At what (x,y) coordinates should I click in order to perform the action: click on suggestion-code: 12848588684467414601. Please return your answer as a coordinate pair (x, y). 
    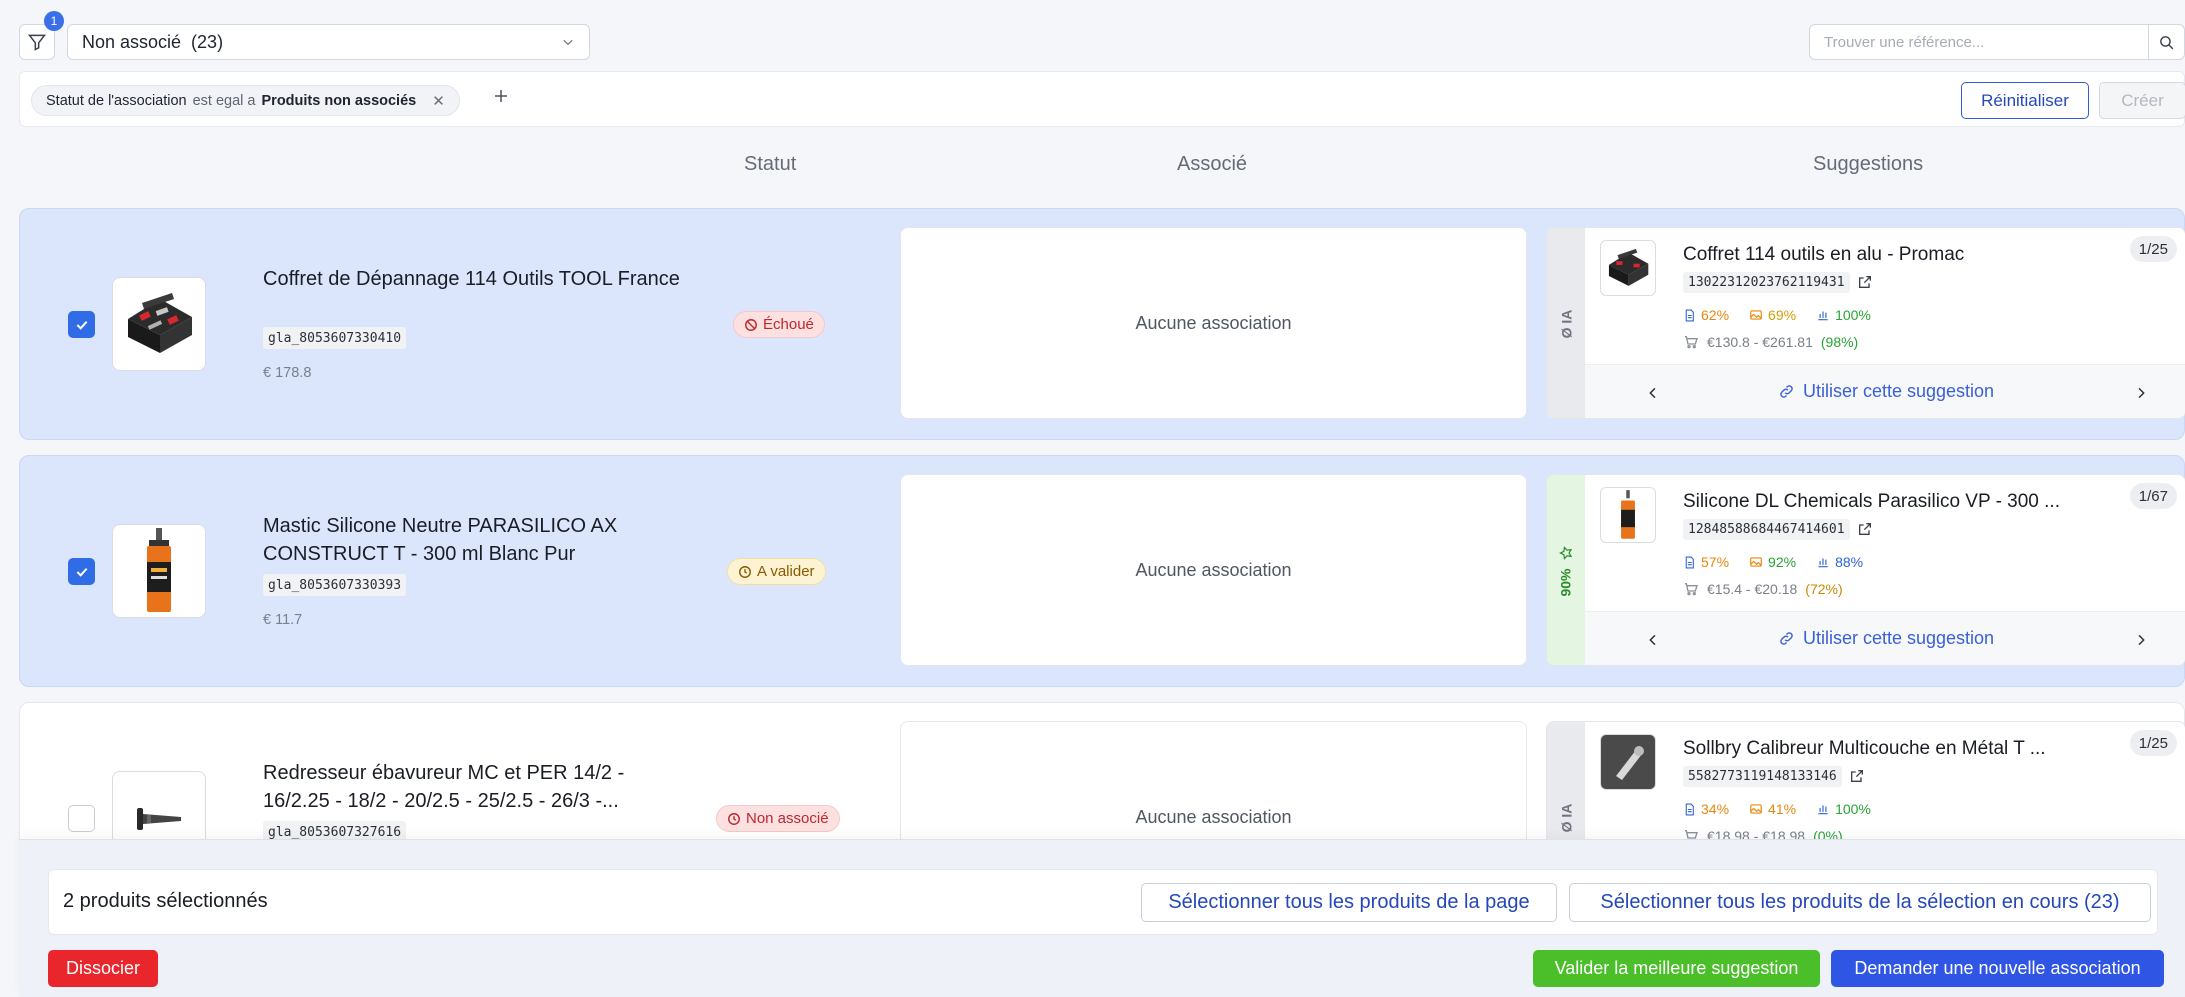
    Looking at the image, I should click on (1766, 529).